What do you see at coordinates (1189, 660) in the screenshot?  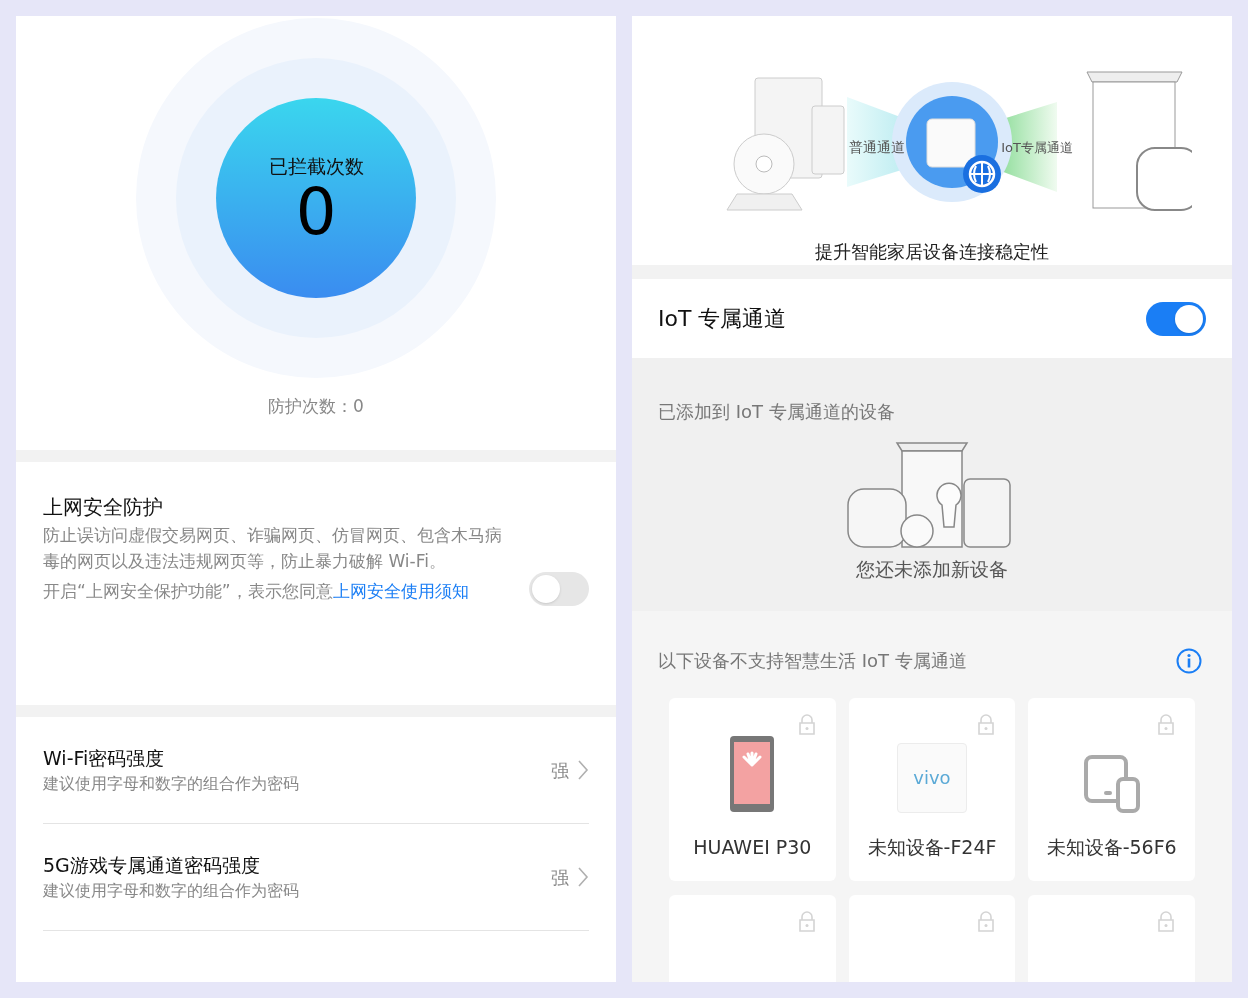 I see `info-icon` at bounding box center [1189, 660].